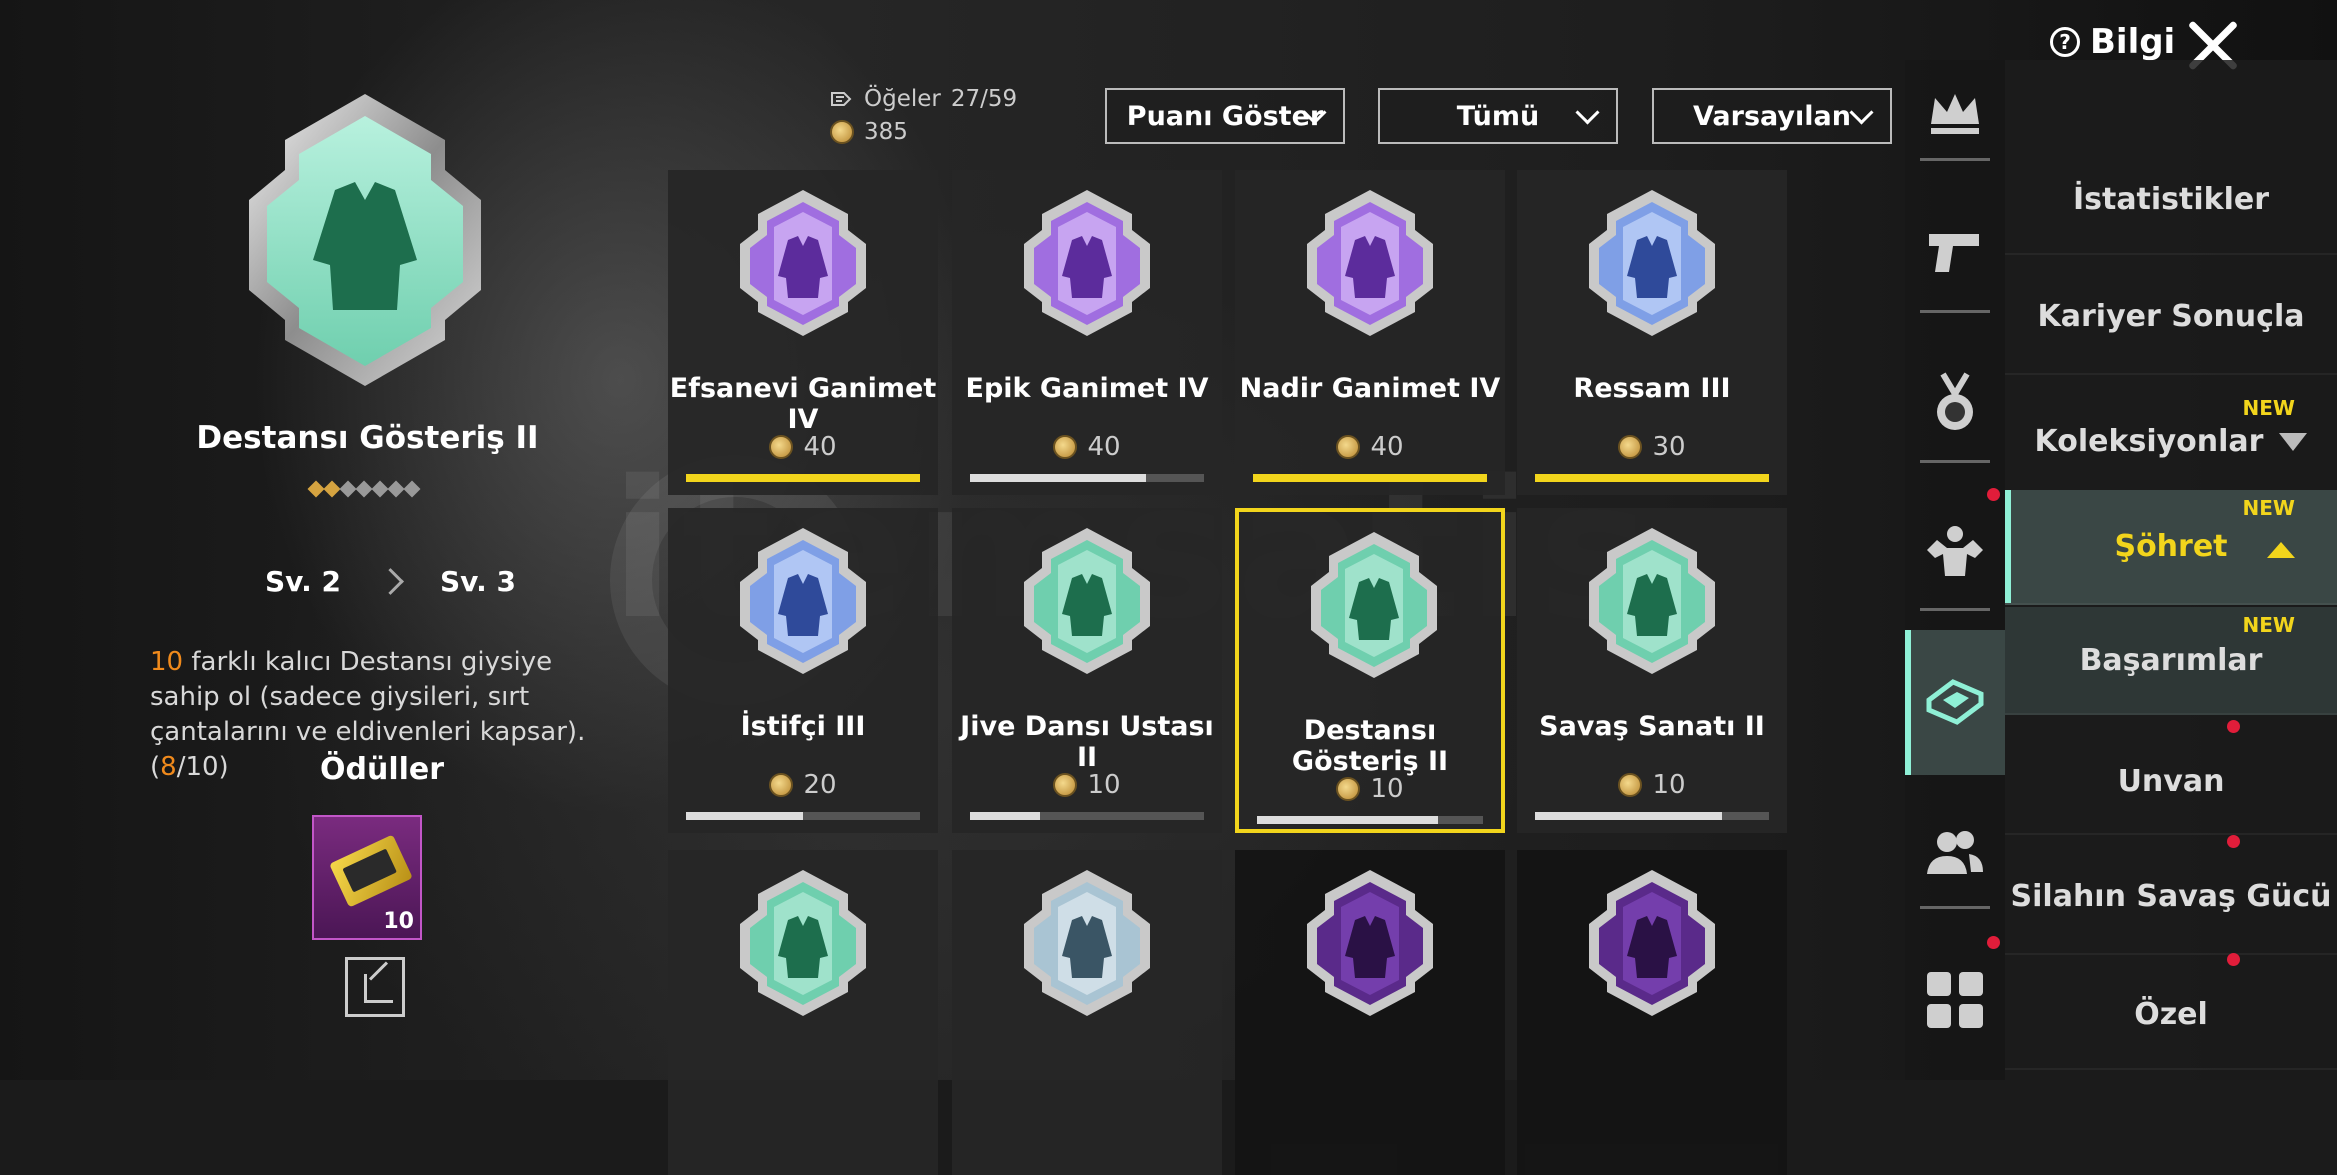  What do you see at coordinates (371, 871) in the screenshot?
I see `ticket-icon` at bounding box center [371, 871].